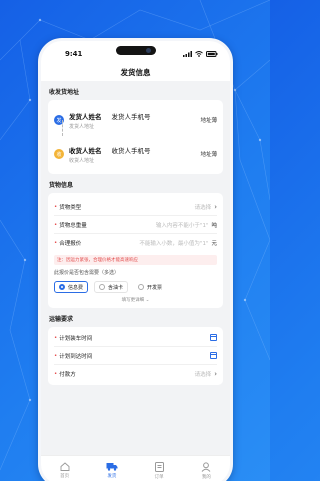  I want to click on receiver-row: 收 收货人姓名 收货人手机号 收货人地址 地址薄, so click(135, 154).